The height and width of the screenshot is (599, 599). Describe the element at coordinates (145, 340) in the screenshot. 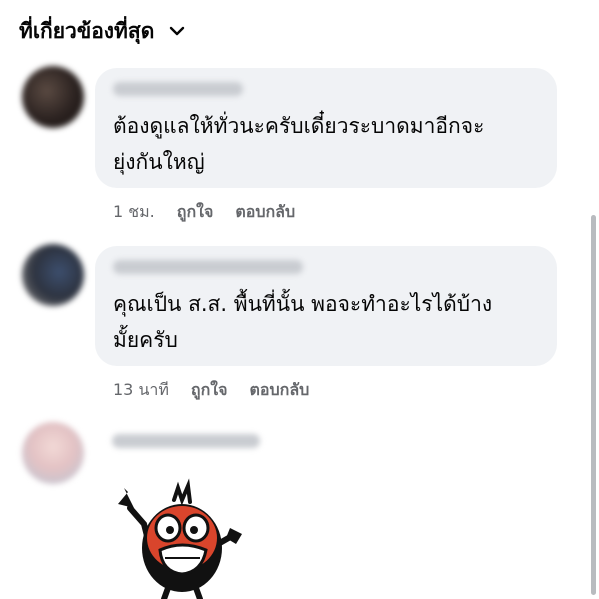

I see `comment-text-line: มั้ยครับ` at that location.